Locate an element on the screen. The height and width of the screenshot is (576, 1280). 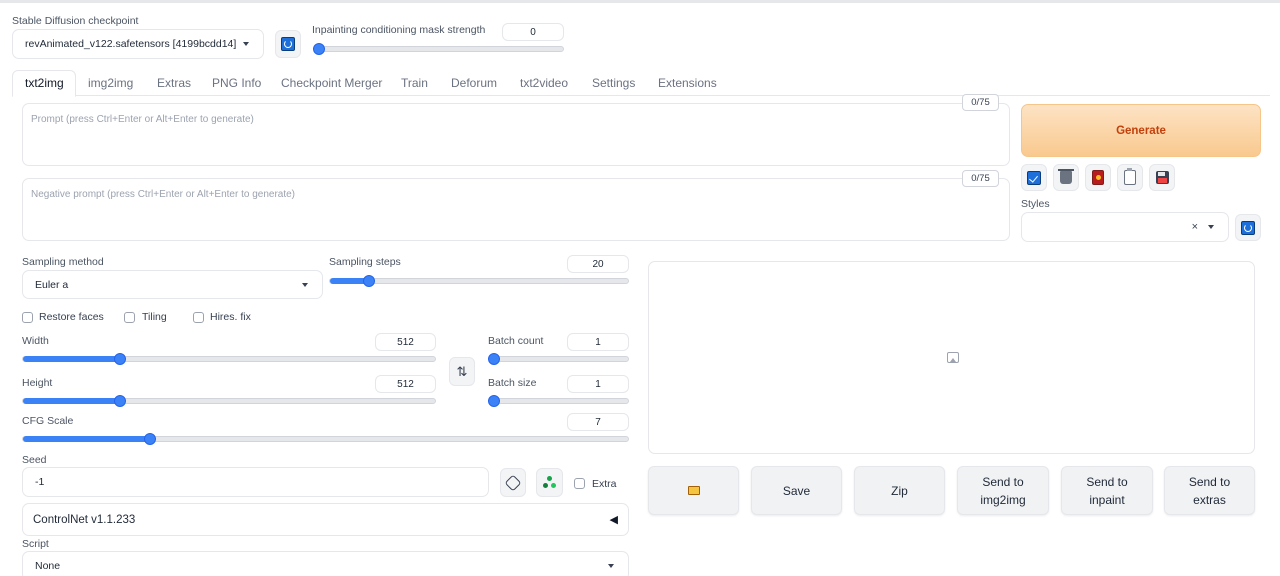
sampling-method-label: Sampling method is located at coordinates (63, 262).